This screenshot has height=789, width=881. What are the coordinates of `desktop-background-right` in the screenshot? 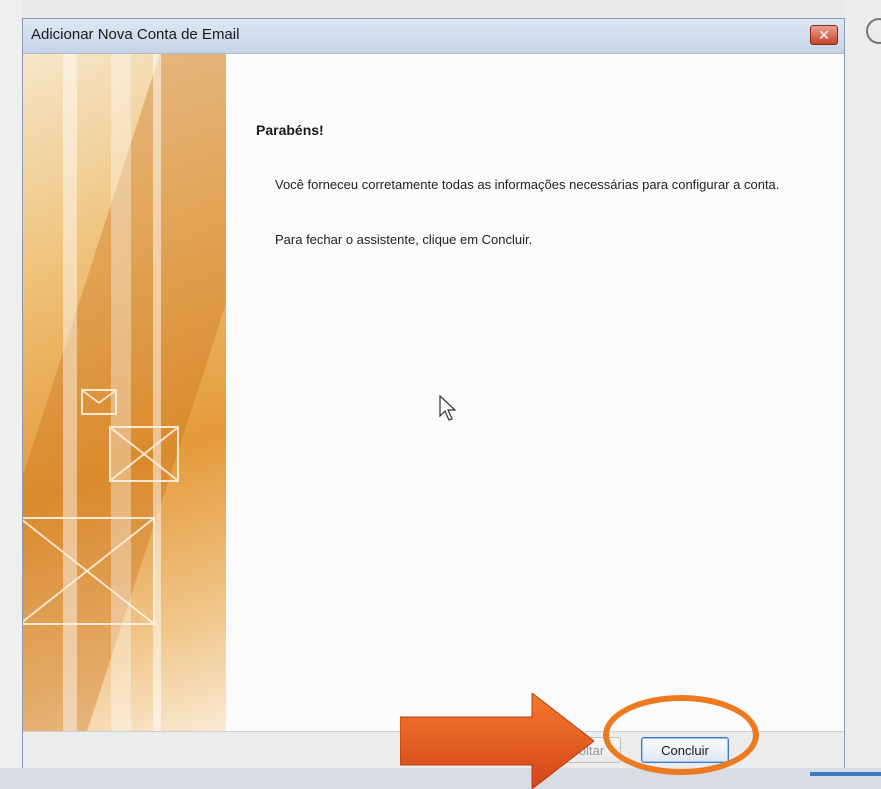 It's located at (863, 394).